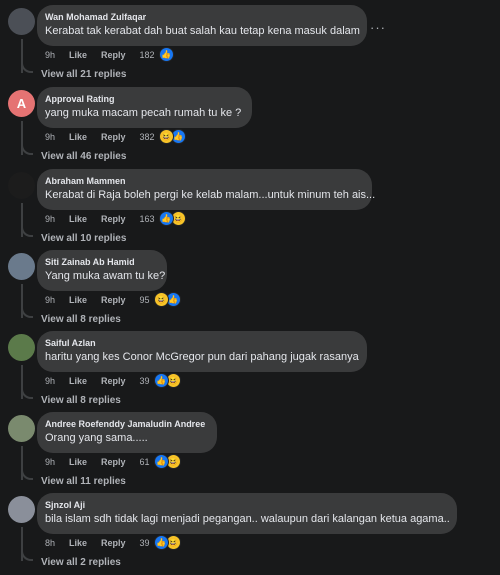 This screenshot has width=500, height=575. Describe the element at coordinates (147, 219) in the screenshot. I see `reaction-count: 163` at that location.